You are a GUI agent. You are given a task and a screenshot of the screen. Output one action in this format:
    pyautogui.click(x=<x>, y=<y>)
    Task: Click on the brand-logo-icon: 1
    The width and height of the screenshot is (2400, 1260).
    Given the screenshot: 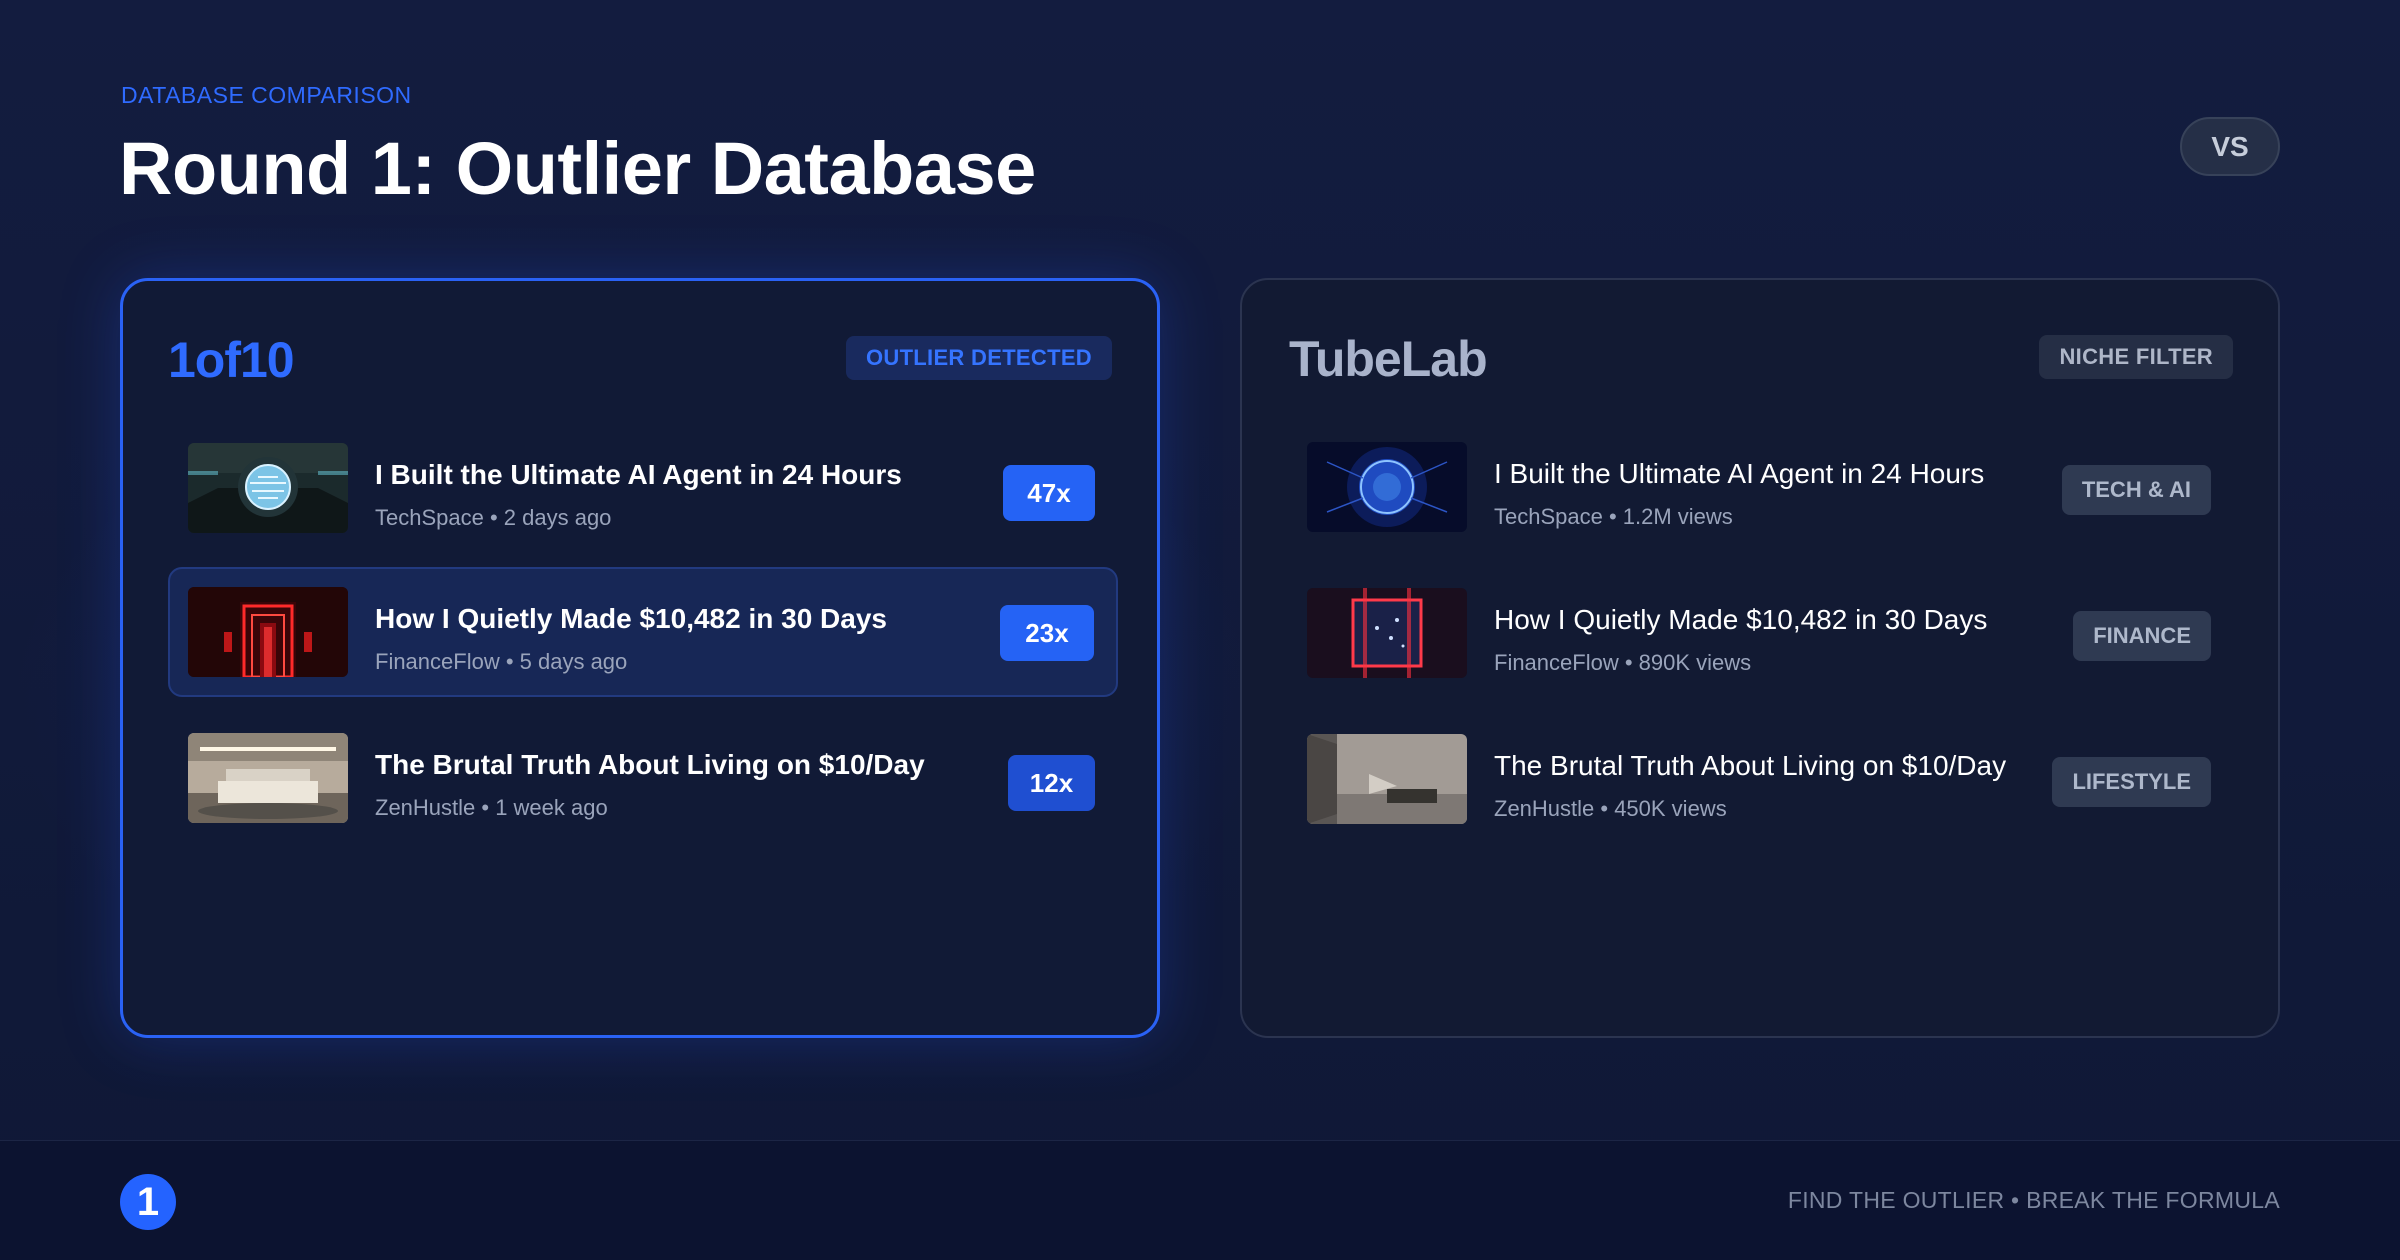 What is the action you would take?
    pyautogui.click(x=148, y=1202)
    